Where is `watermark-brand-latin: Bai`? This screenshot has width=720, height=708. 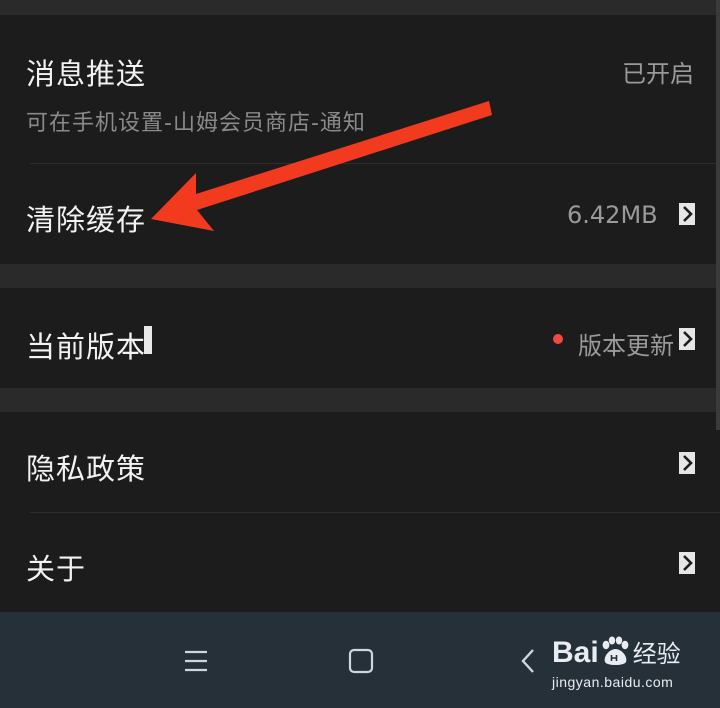
watermark-brand-latin: Bai is located at coordinates (575, 652).